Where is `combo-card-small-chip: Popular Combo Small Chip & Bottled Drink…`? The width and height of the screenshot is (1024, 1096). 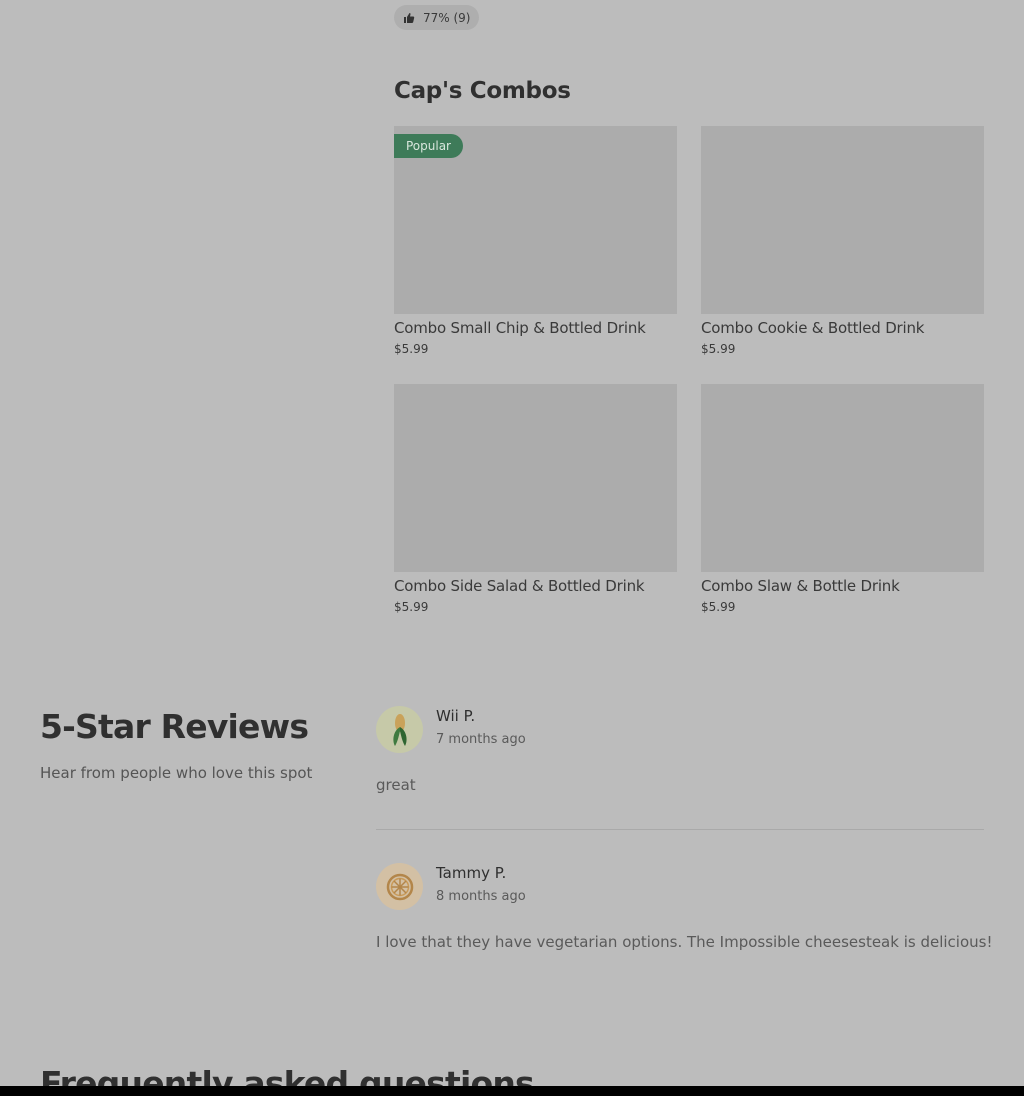 combo-card-small-chip: Popular Combo Small Chip & Bottled Drink… is located at coordinates (535, 241).